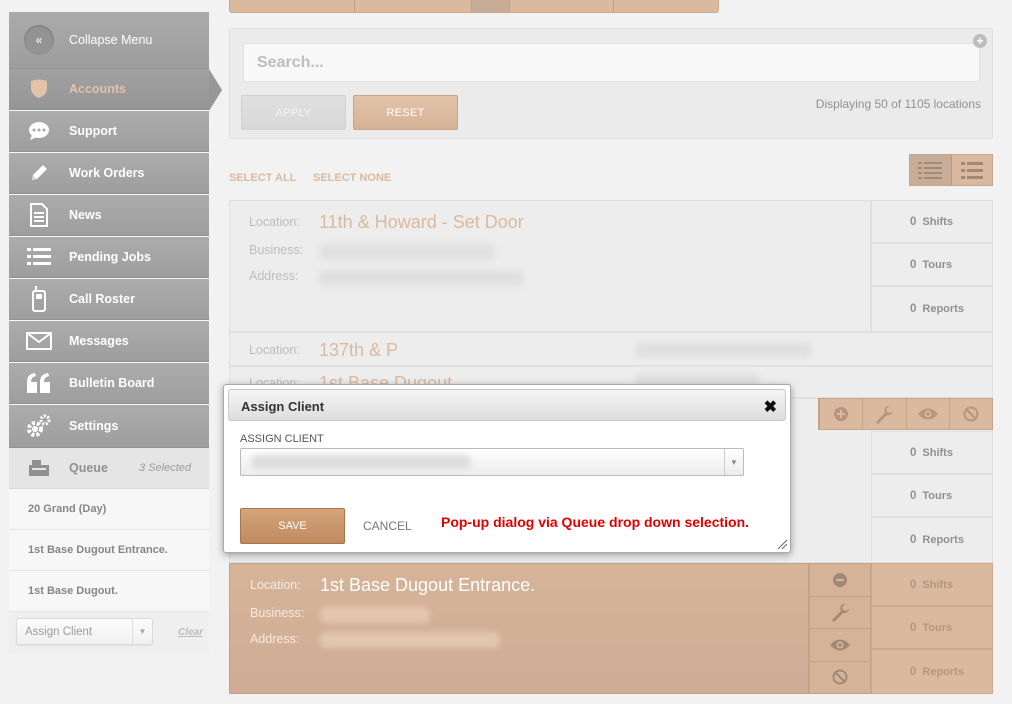 The width and height of the screenshot is (1012, 704). What do you see at coordinates (733, 462) in the screenshot?
I see `chevron-down-icon: ▼` at bounding box center [733, 462].